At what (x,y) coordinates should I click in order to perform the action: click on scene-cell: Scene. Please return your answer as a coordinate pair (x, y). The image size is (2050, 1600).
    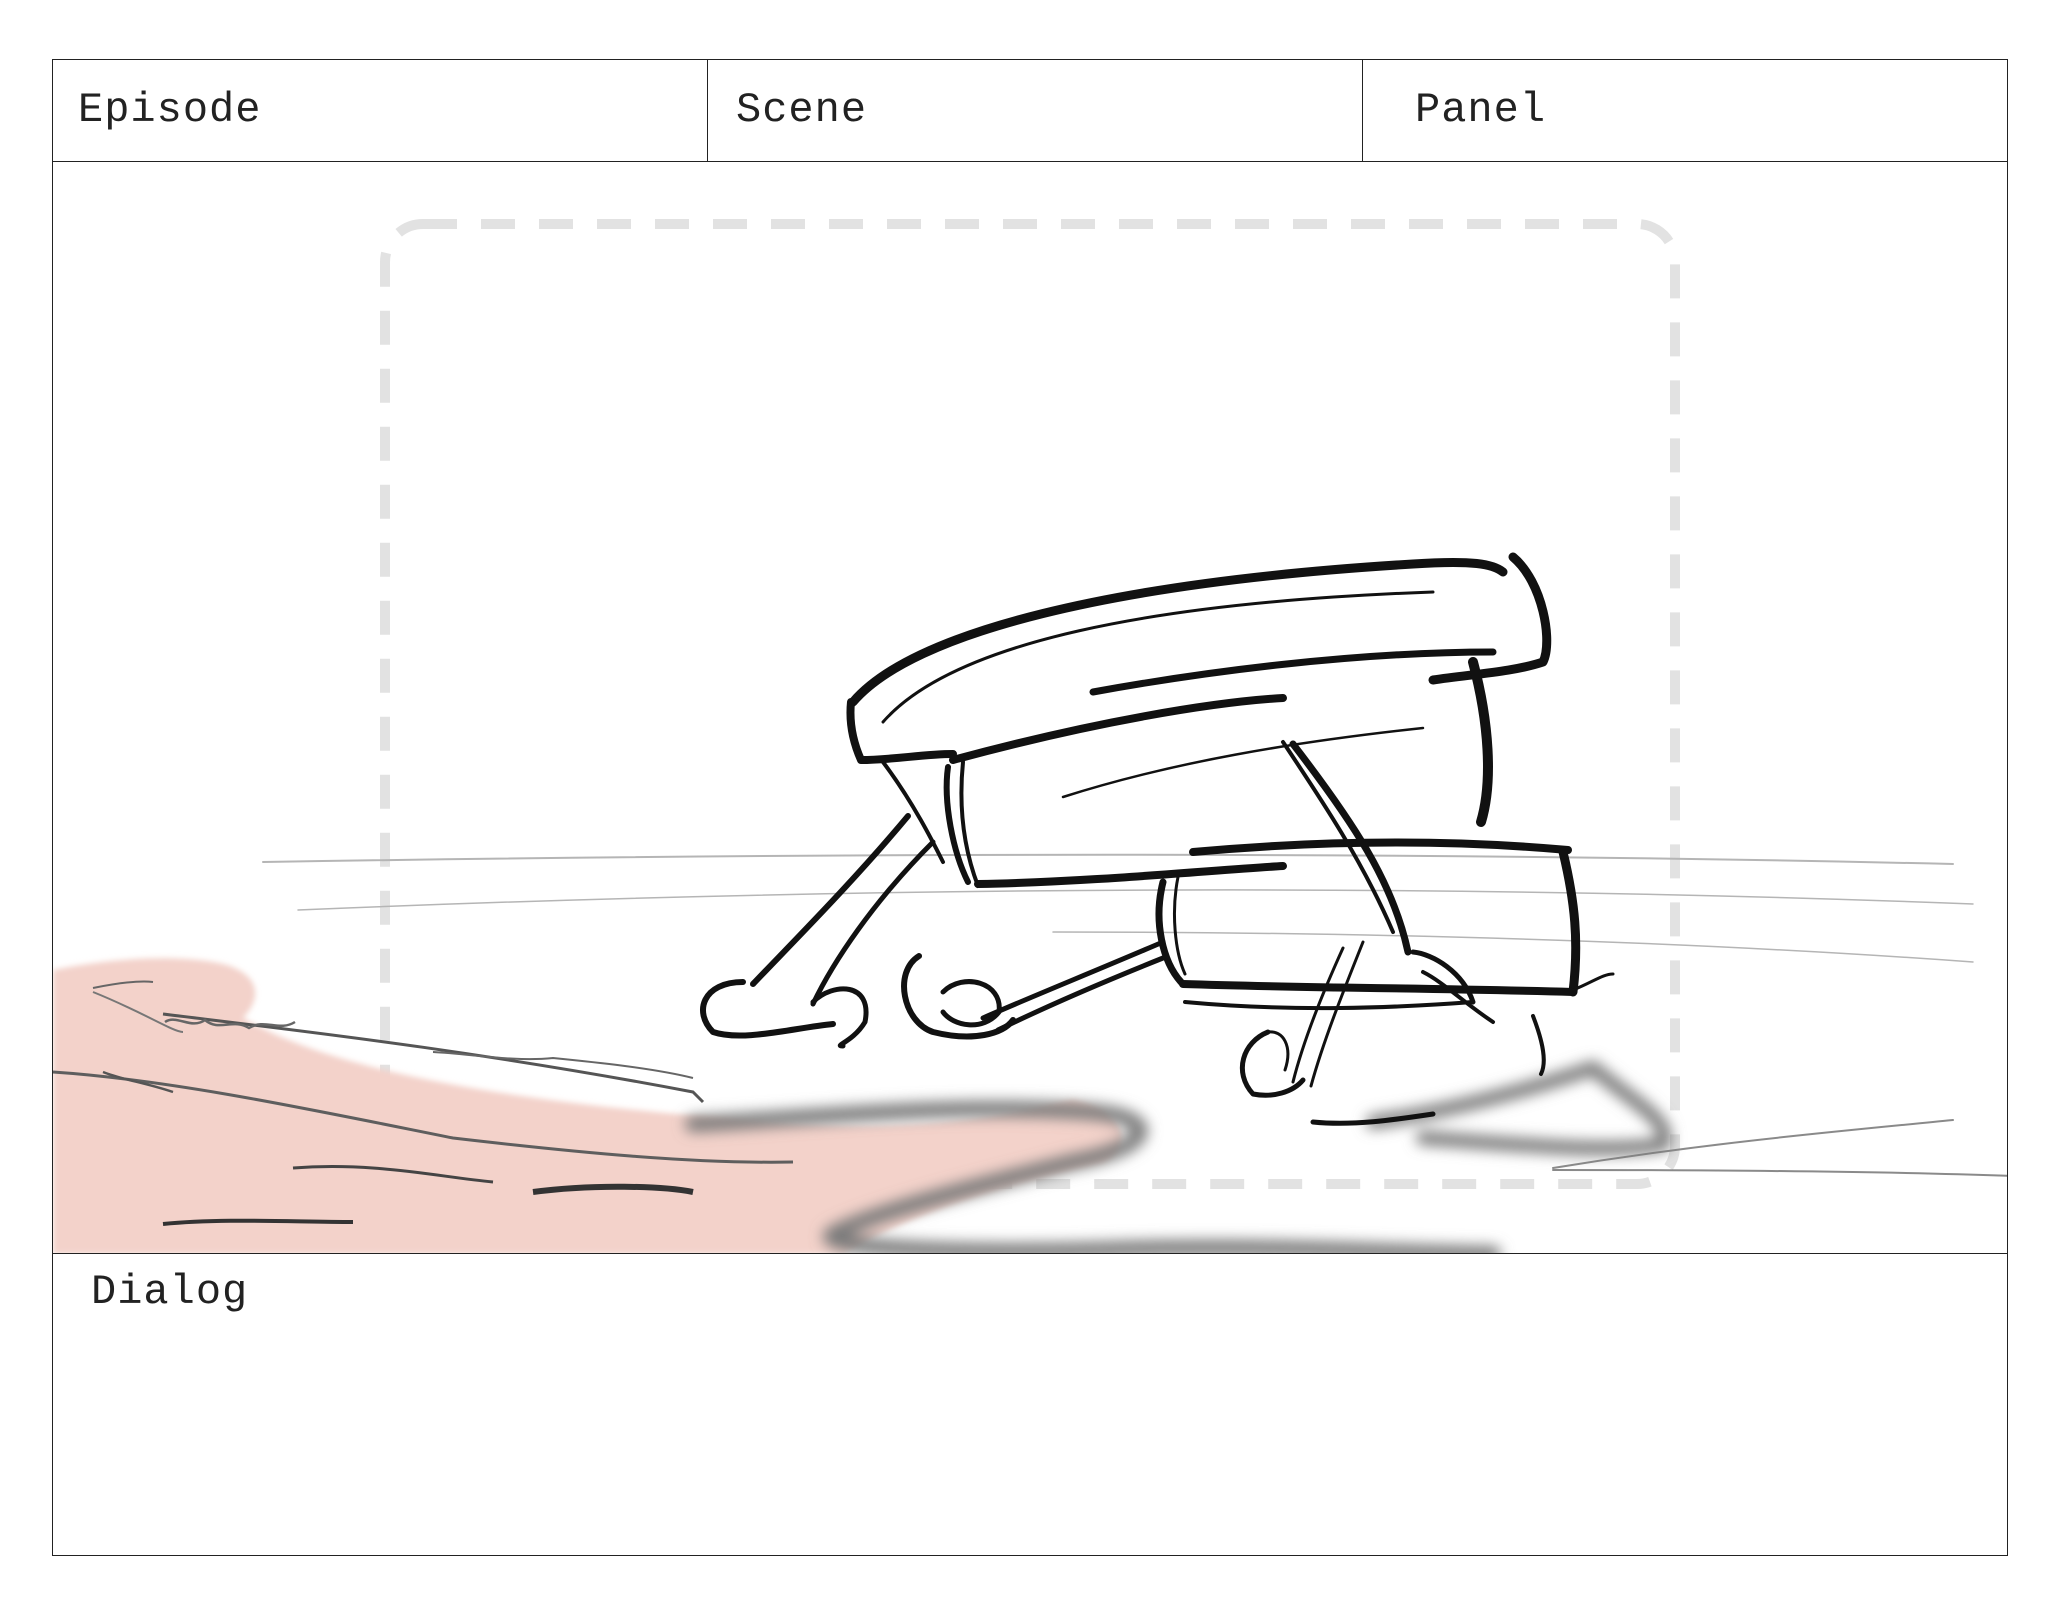
    Looking at the image, I should click on (1035, 110).